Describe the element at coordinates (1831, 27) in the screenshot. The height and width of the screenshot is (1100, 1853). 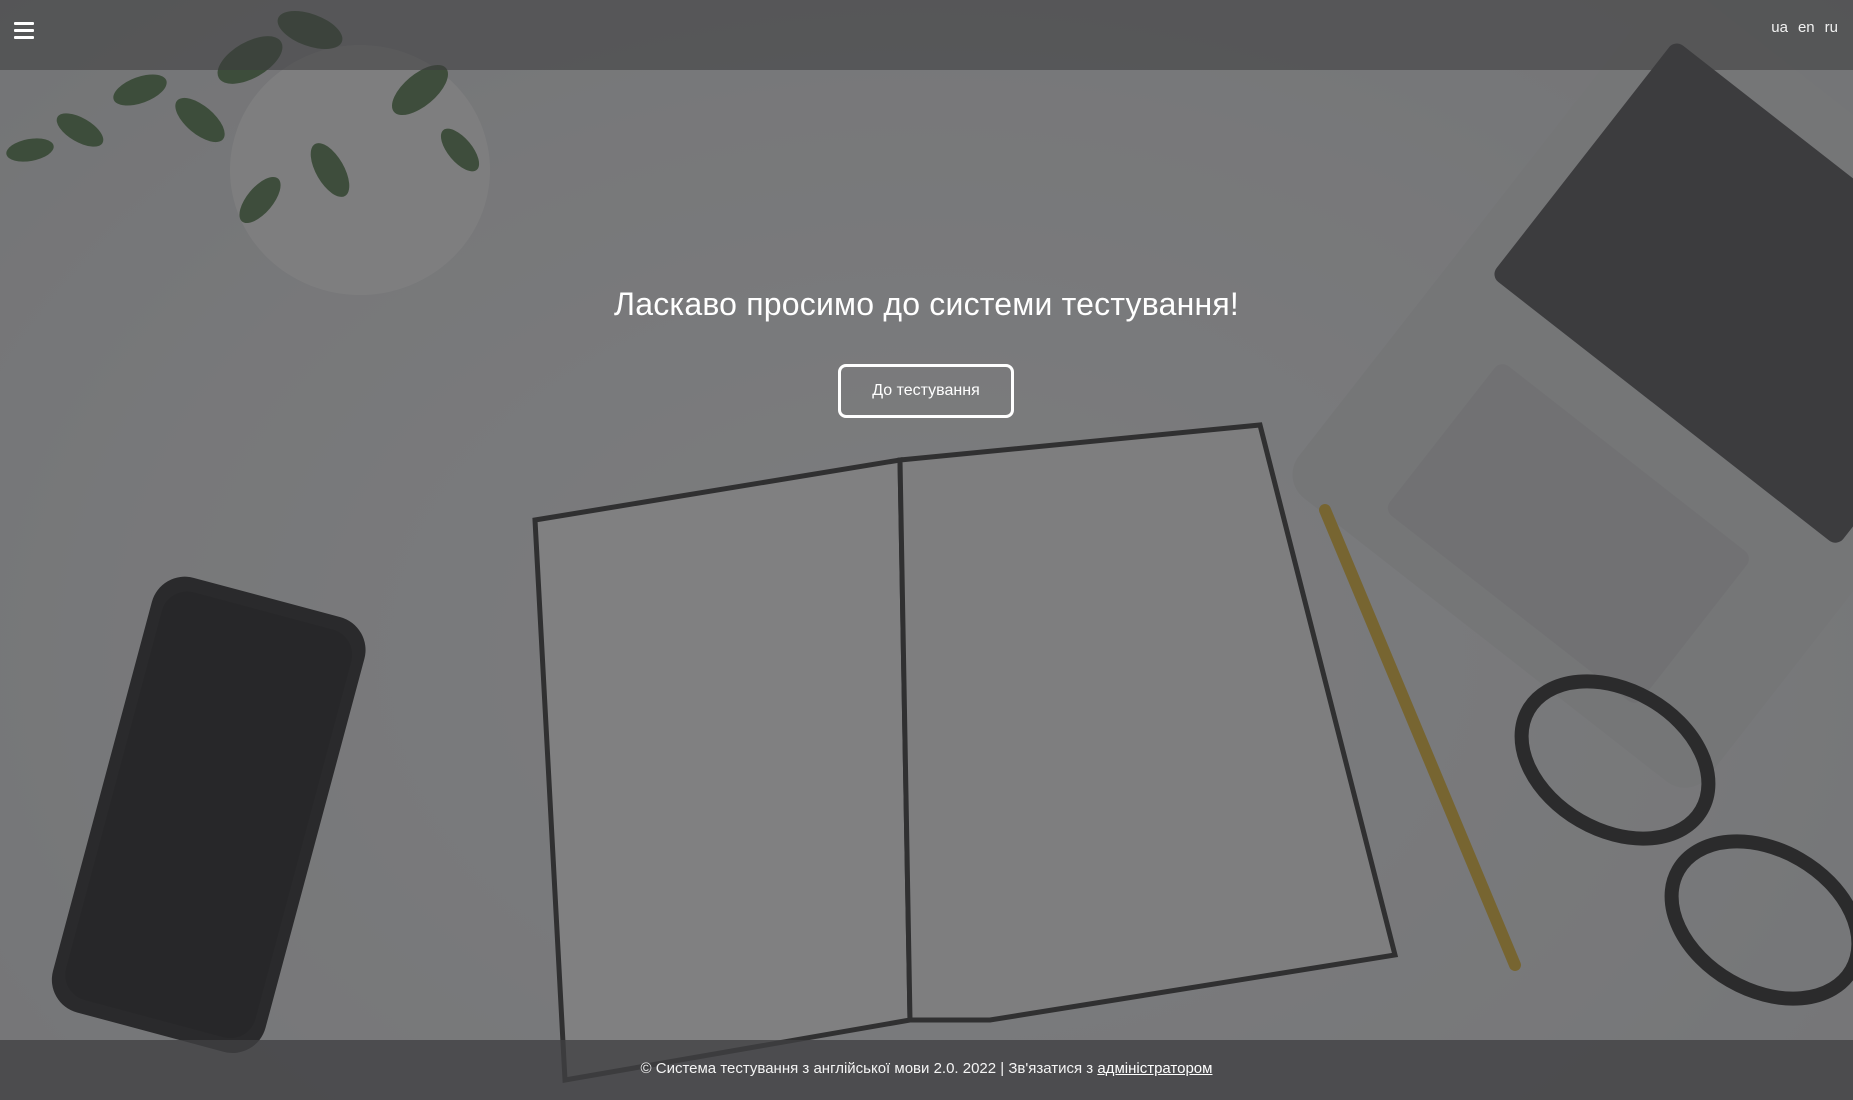
I see `lang-link-ru: ru` at that location.